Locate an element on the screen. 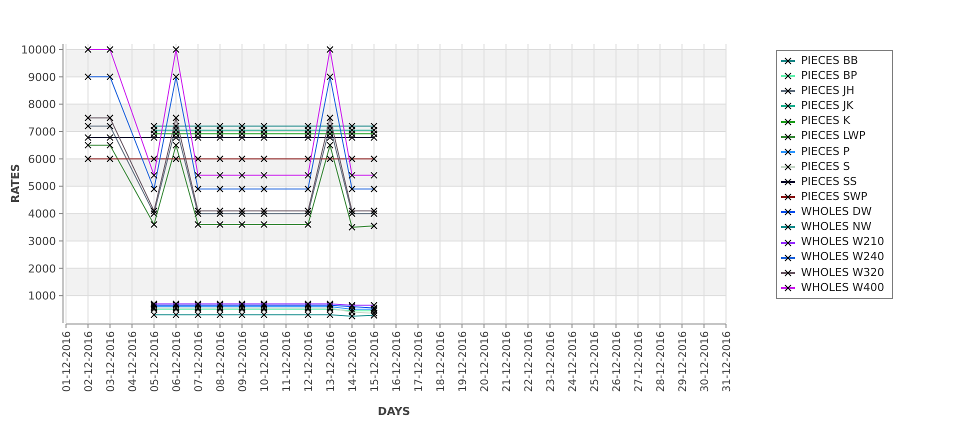  x-tick-label: 05-12-2016 is located at coordinates (155, 361).